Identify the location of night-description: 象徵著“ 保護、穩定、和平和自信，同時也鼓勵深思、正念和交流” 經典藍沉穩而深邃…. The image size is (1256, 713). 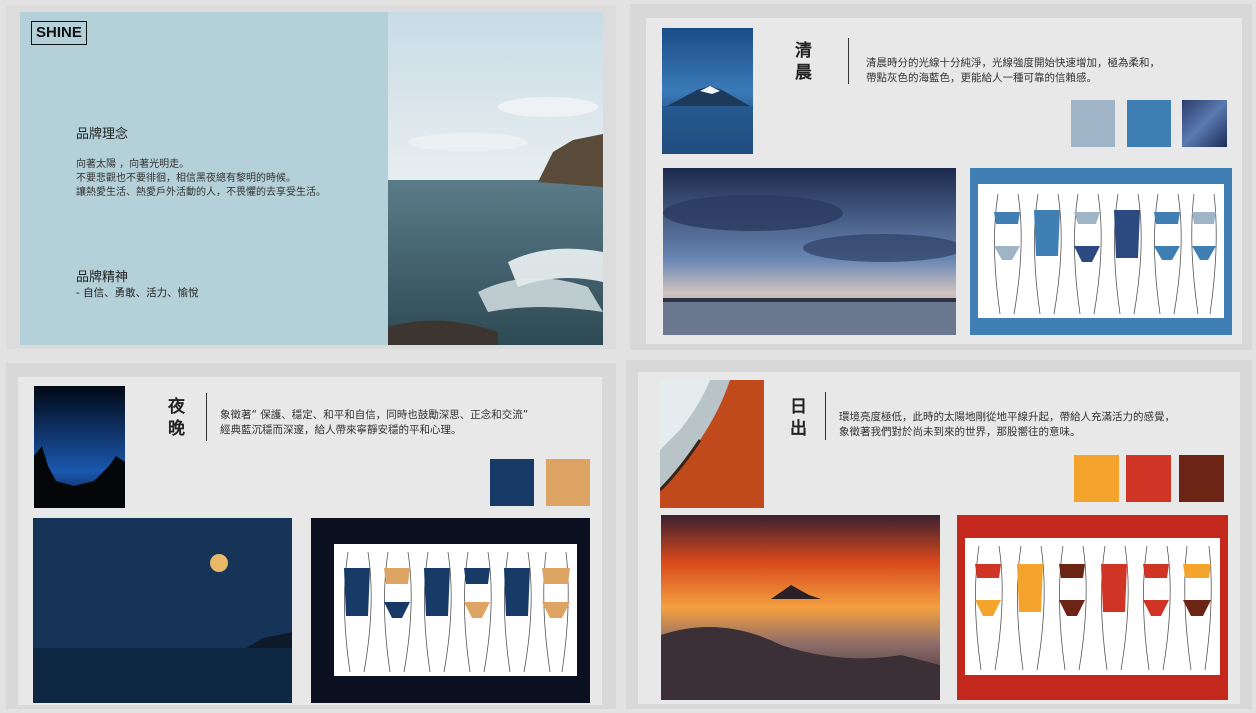
(374, 422).